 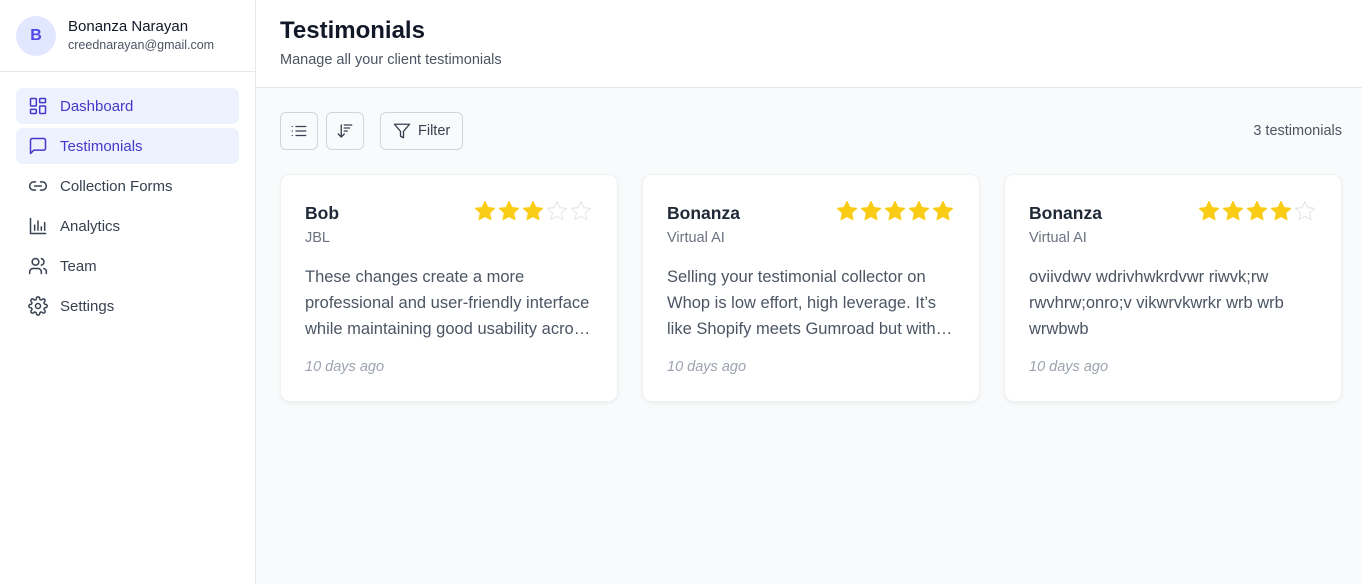 I want to click on filter-button: Filter, so click(x=421, y=131).